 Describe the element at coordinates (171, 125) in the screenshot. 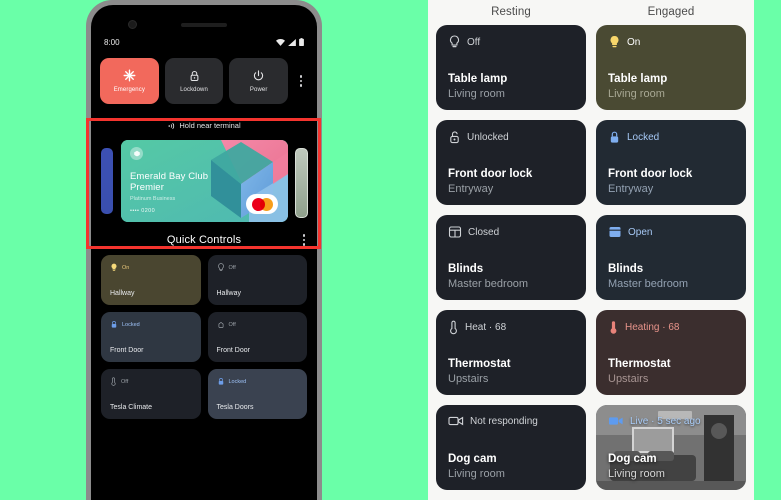

I see `nfc-icon` at that location.